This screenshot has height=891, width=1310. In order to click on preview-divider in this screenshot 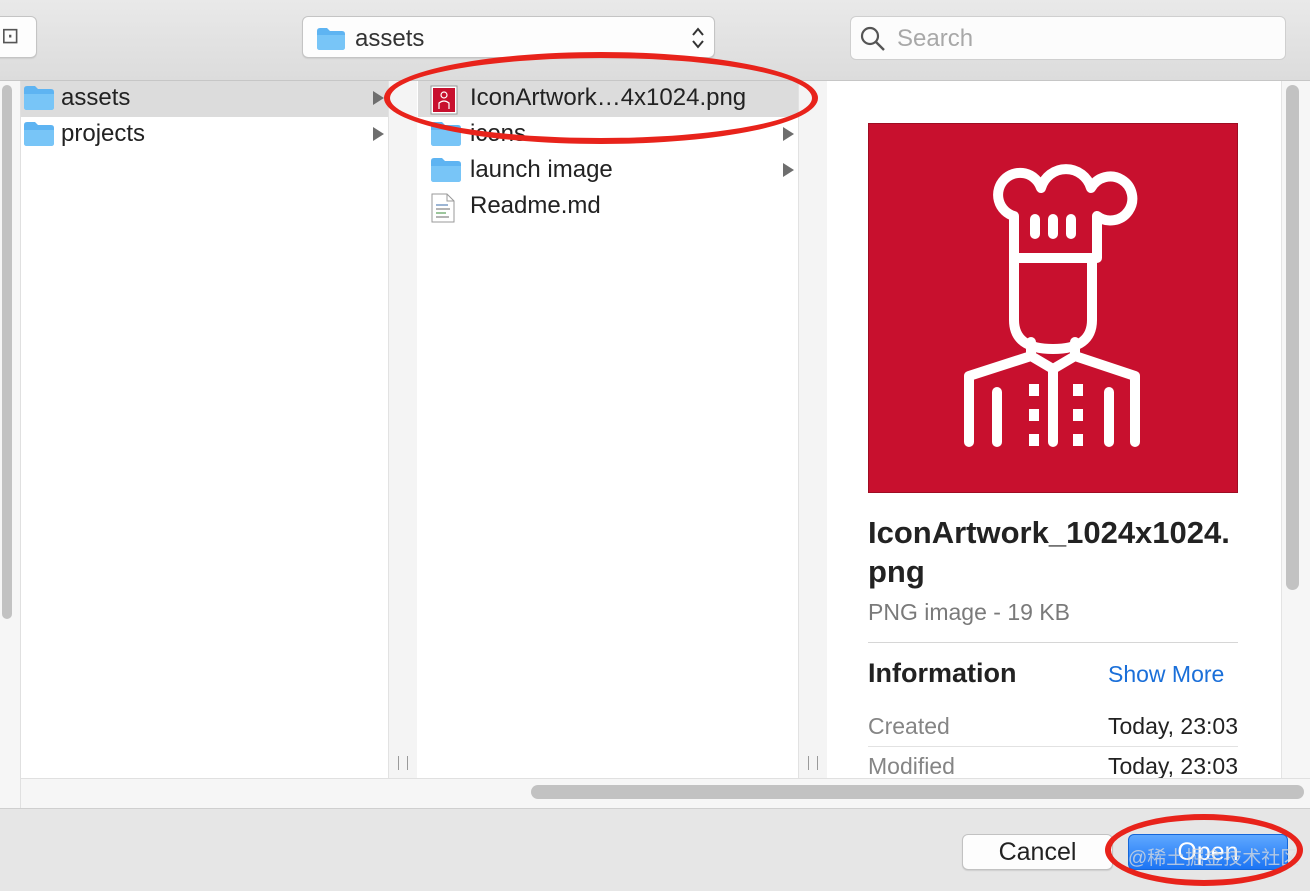, I will do `click(1053, 642)`.